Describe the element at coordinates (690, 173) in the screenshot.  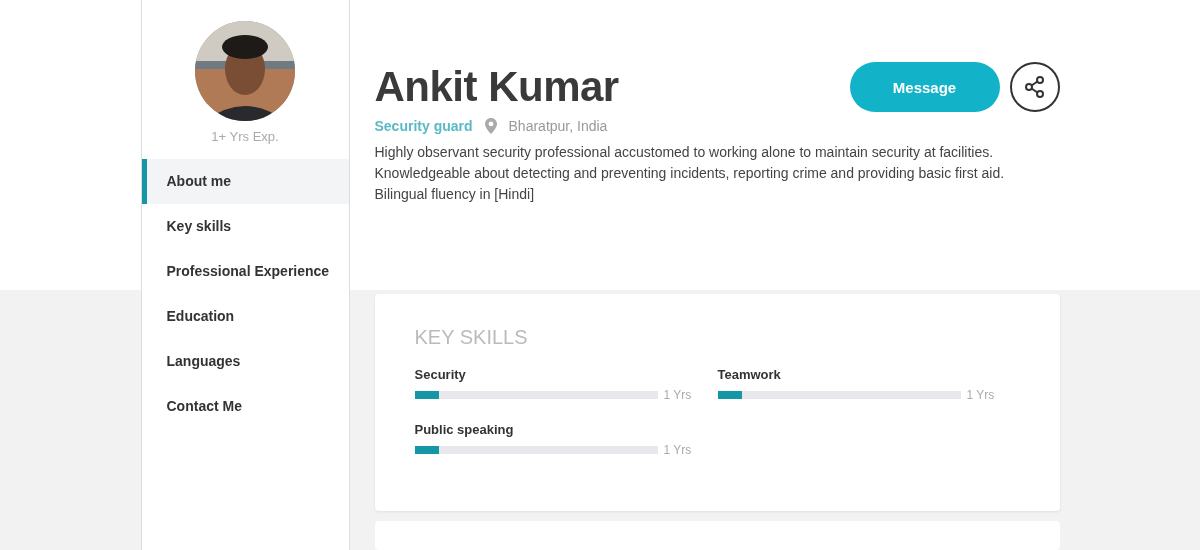
I see `profile-summary: Highly observant security professional accustomed to working alone to maintain security at facilities. Knowledgeable about detecting and preventing incidents, reporting crime and providing basic first aid. Bilingual fluency in [Hindi]` at that location.